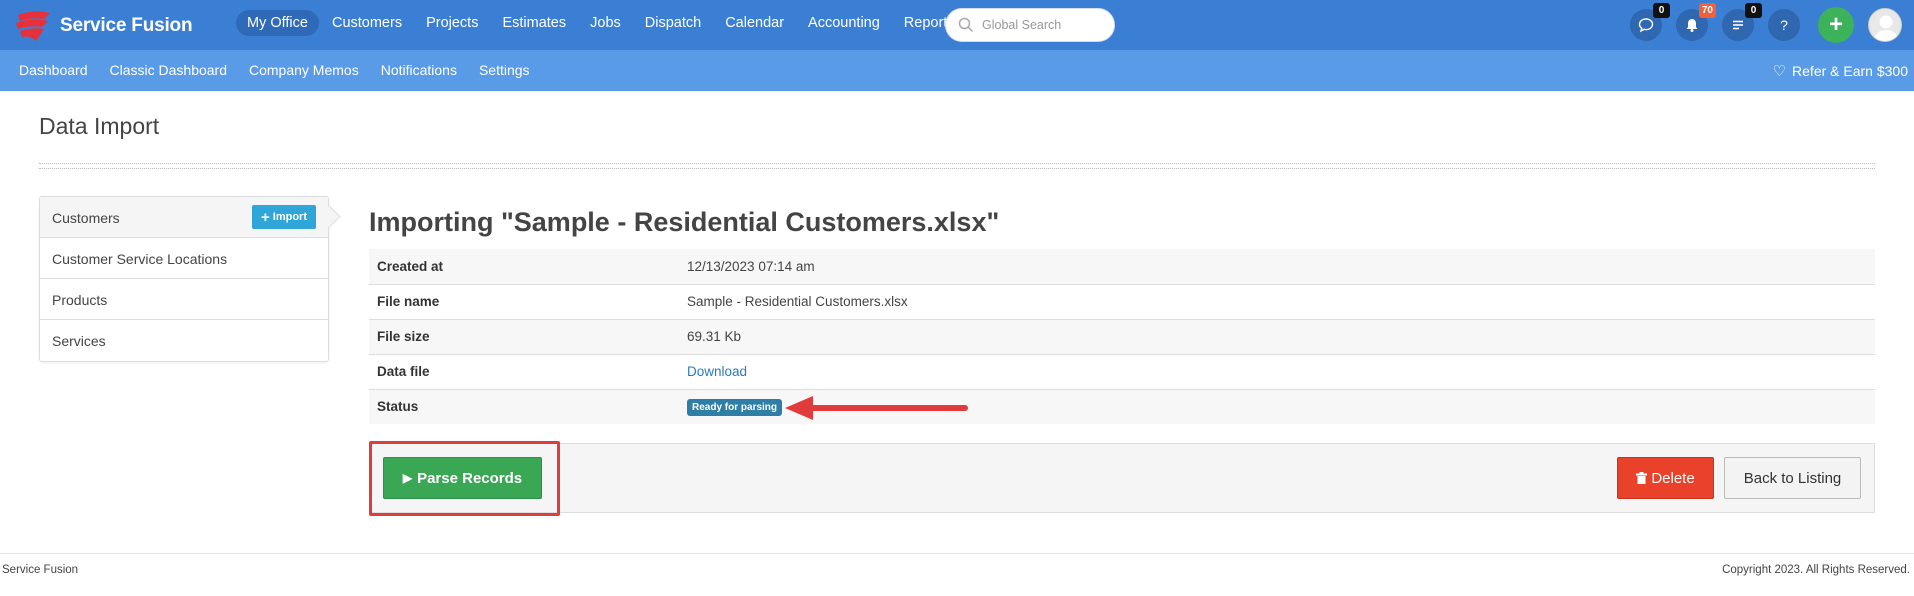 Image resolution: width=1914 pixels, height=596 pixels. I want to click on chat-bubble-icon, so click(1646, 25).